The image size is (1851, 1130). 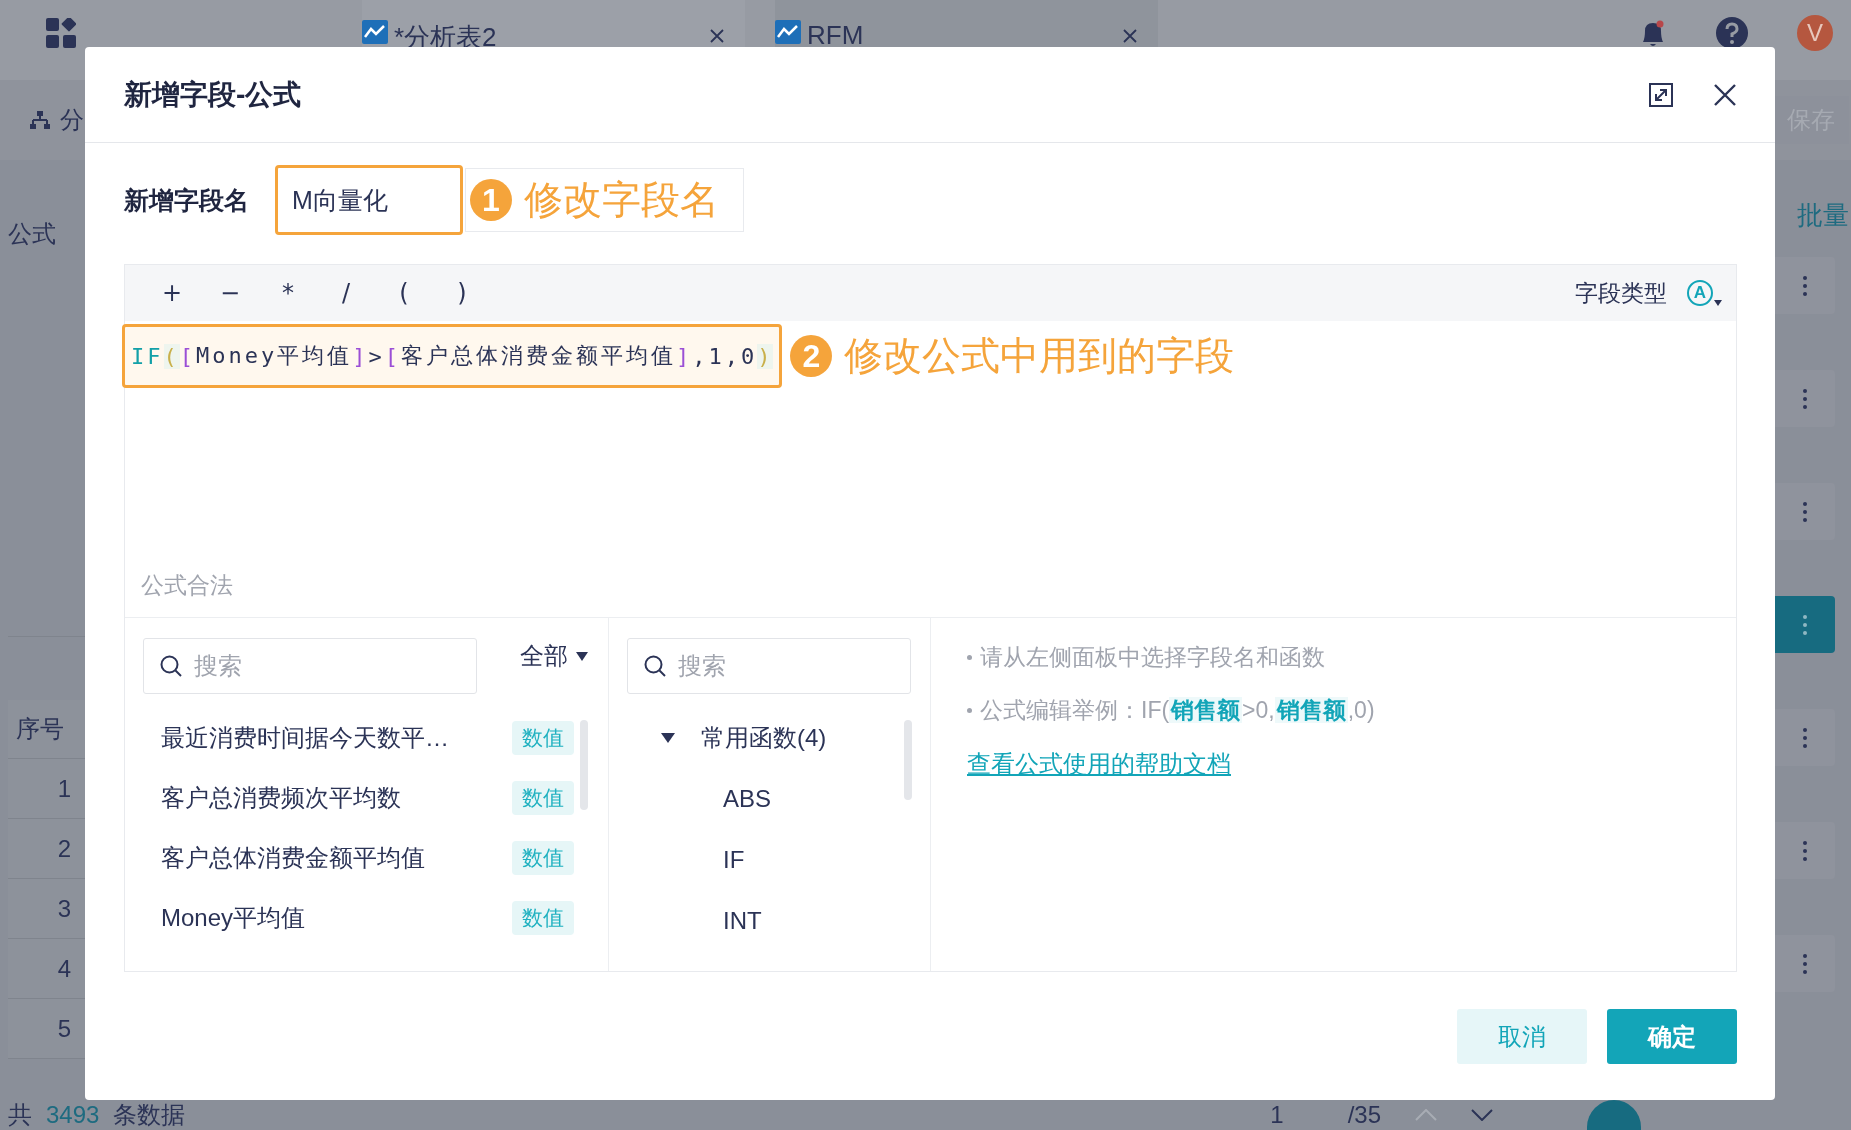 I want to click on annotation-text: 修改字段名, so click(x=621, y=200).